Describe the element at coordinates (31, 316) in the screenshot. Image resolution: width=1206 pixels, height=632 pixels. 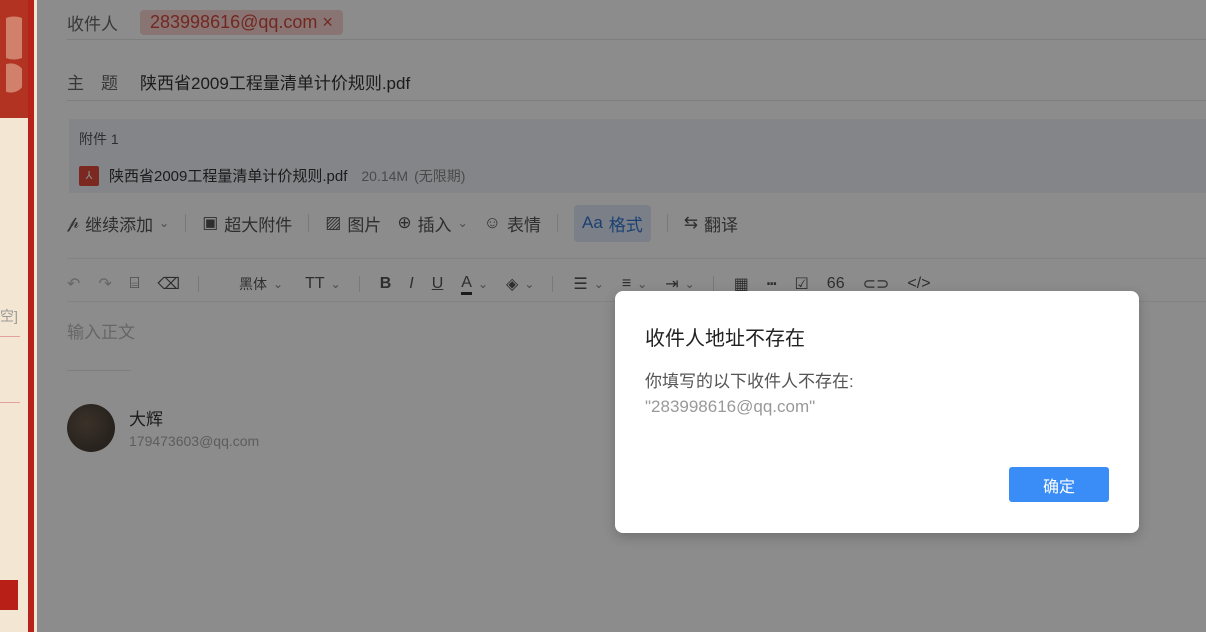
I see `left-border` at that location.